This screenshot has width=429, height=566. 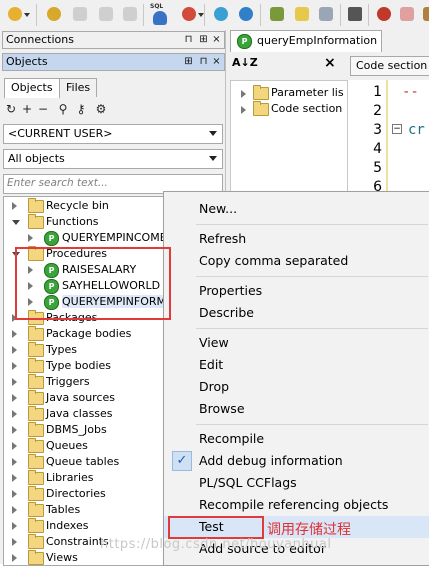 What do you see at coordinates (306, 41) in the screenshot?
I see `tab-query-emp-information: P queryEmpInformation` at bounding box center [306, 41].